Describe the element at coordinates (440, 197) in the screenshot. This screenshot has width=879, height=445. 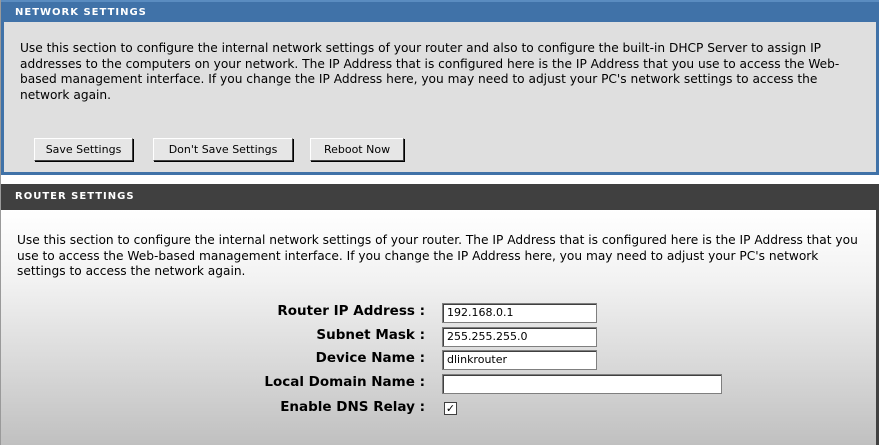
I see `router-settings-header: ROUTER SETTINGS` at that location.